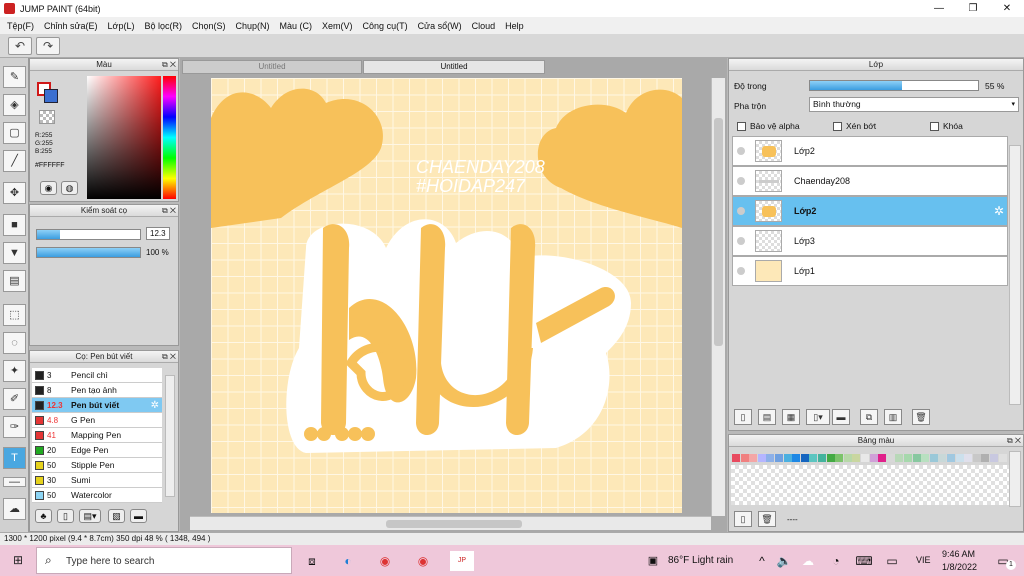 This screenshot has height=576, width=1024. What do you see at coordinates (47, 117) in the screenshot?
I see `transparent-color-swatch` at bounding box center [47, 117].